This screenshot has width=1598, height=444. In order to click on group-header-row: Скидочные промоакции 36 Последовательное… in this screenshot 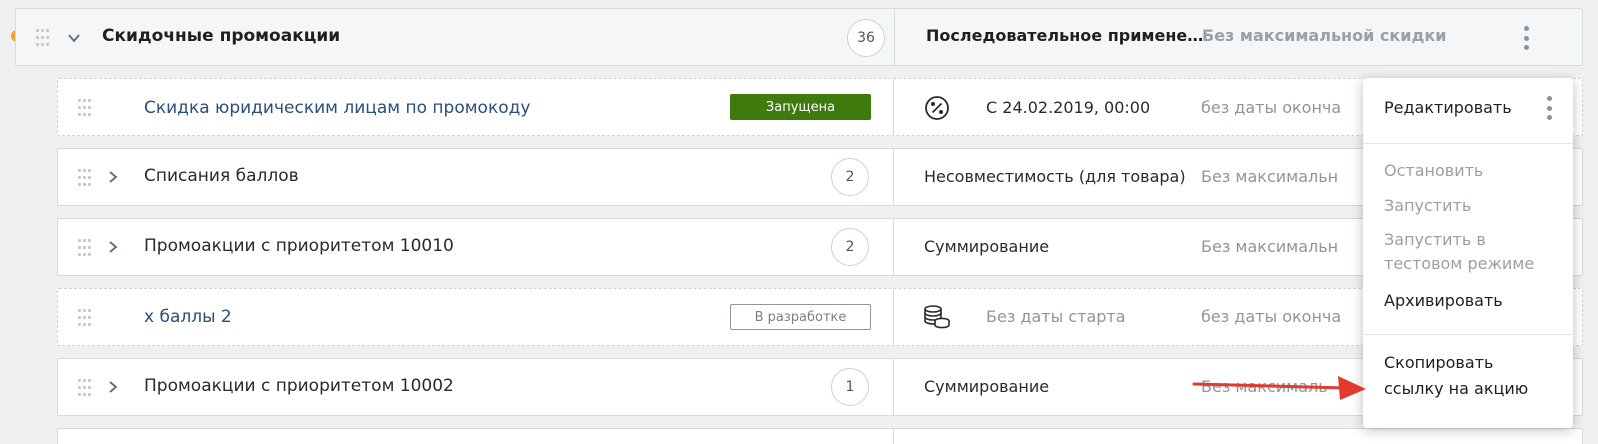, I will do `click(799, 37)`.